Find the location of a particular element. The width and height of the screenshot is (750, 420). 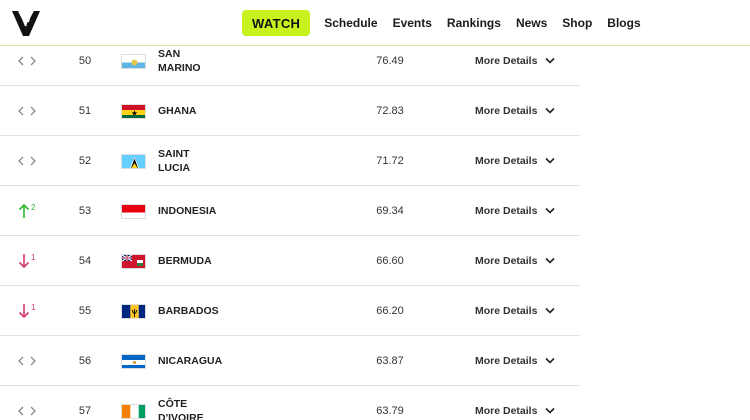

nav-link-events: Events is located at coordinates (412, 23).